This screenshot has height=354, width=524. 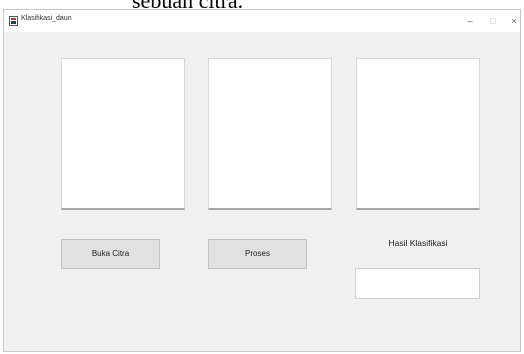 I want to click on processed-image-panel, so click(x=270, y=134).